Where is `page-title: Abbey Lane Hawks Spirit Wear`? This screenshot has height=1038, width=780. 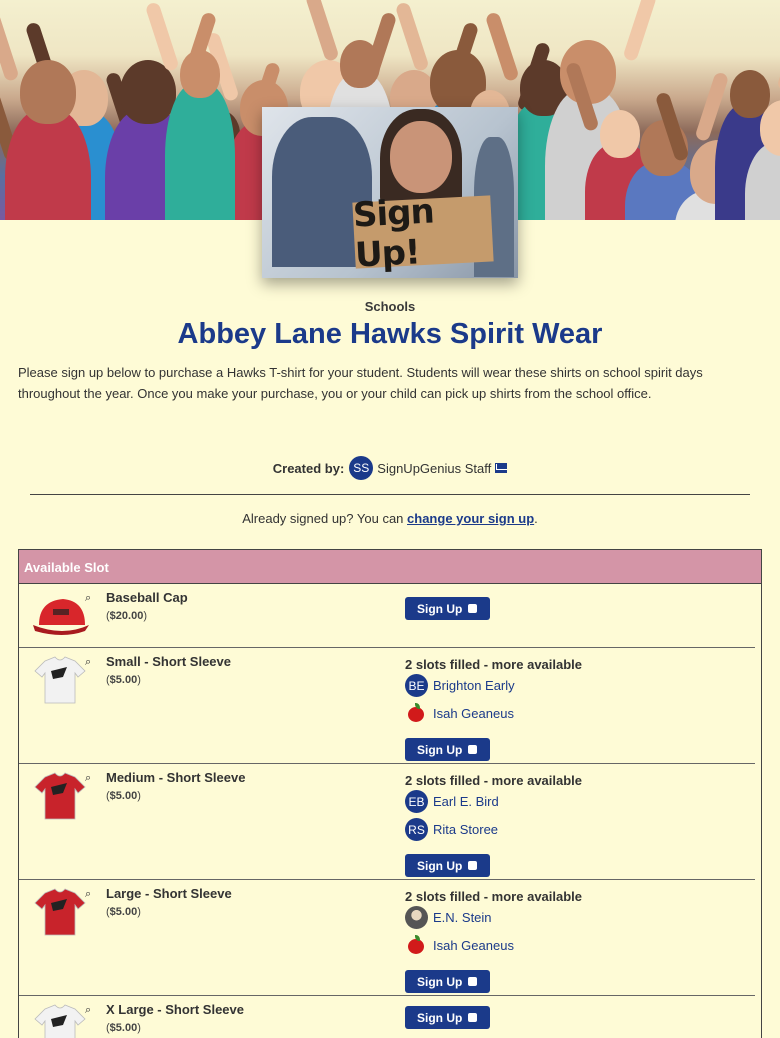 page-title: Abbey Lane Hawks Spirit Wear is located at coordinates (390, 334).